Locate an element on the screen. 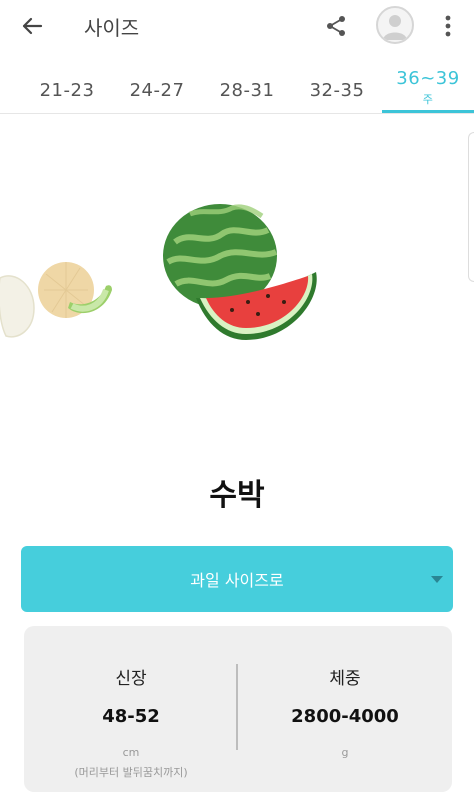 This screenshot has height=798, width=474. arrow-left-icon is located at coordinates (32, 26).